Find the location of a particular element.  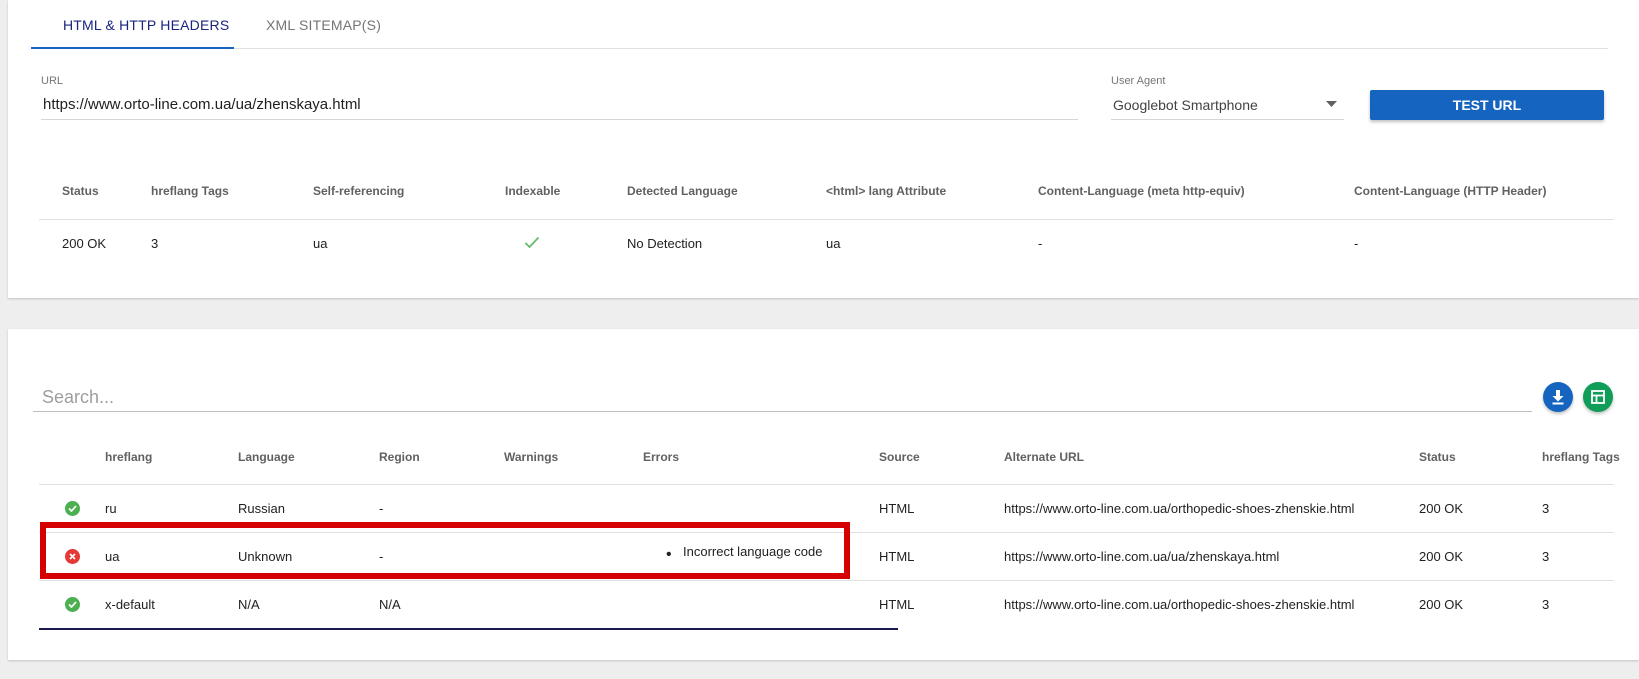

download-button is located at coordinates (1558, 397).